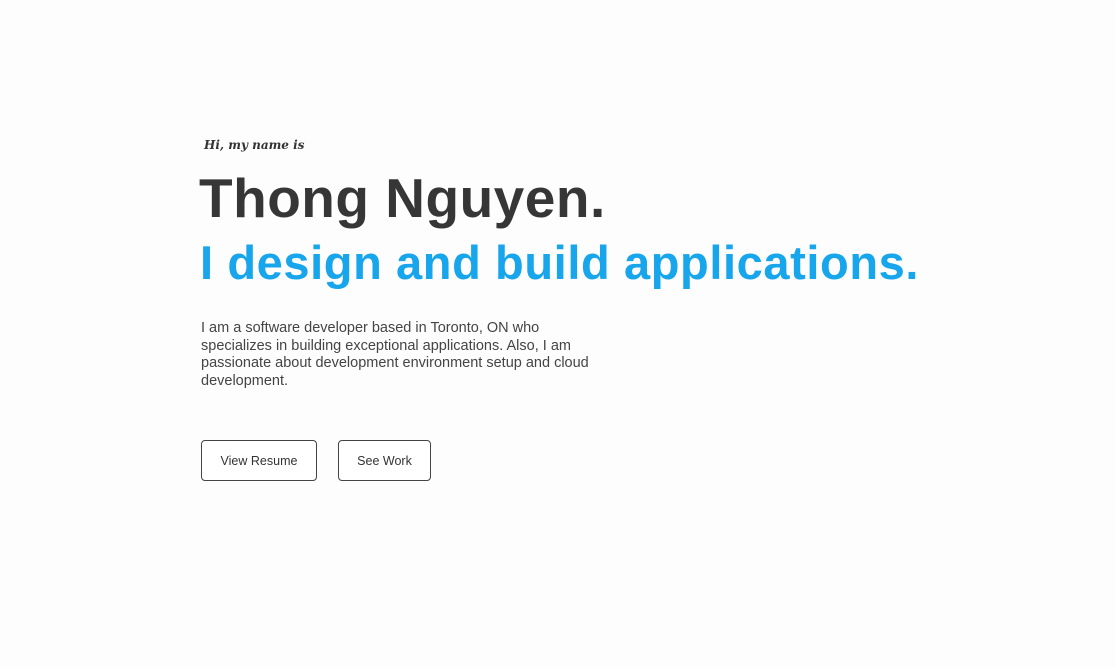  Describe the element at coordinates (560, 262) in the screenshot. I see `tagline: I design and build applications.` at that location.